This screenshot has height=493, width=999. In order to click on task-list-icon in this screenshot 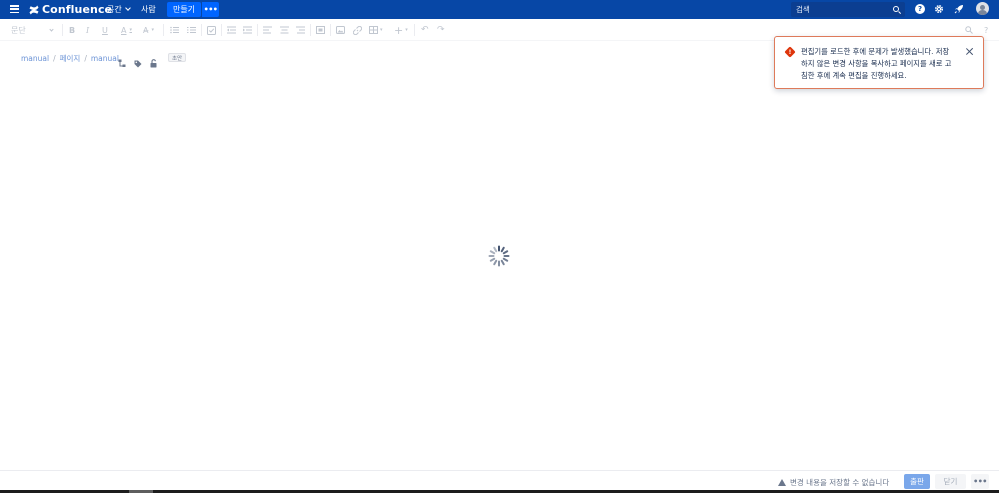, I will do `click(211, 30)`.